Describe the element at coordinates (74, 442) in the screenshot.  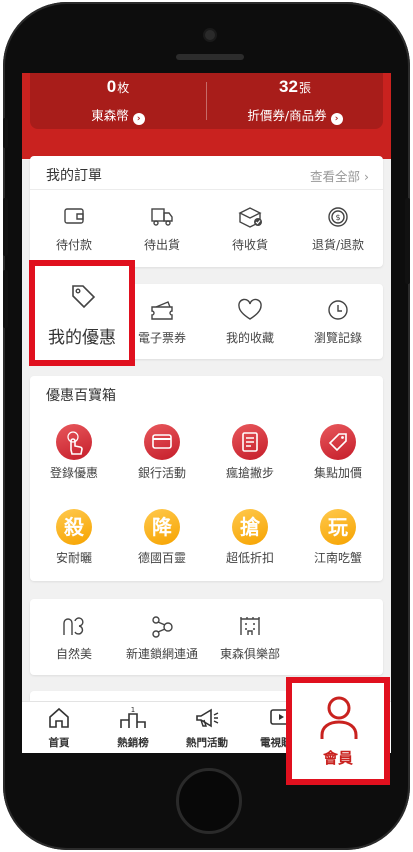
I see `tap-finger-icon` at that location.